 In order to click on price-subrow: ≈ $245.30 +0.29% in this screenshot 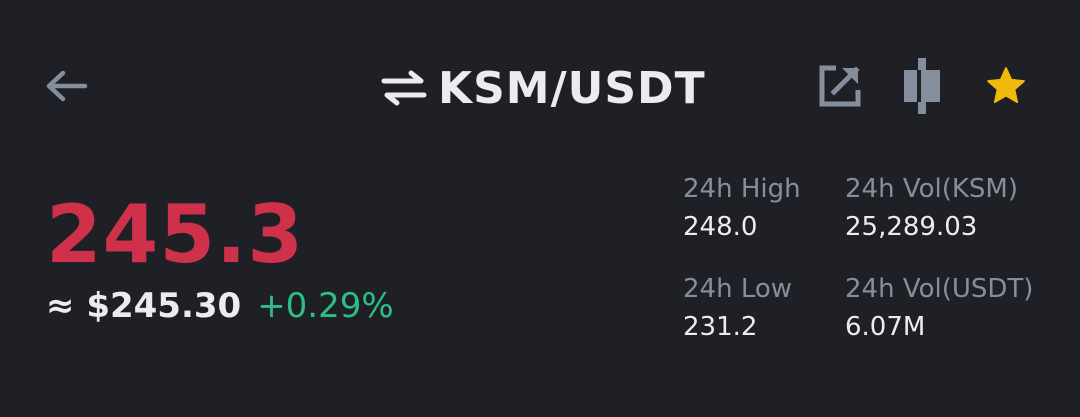, I will do `click(220, 306)`.